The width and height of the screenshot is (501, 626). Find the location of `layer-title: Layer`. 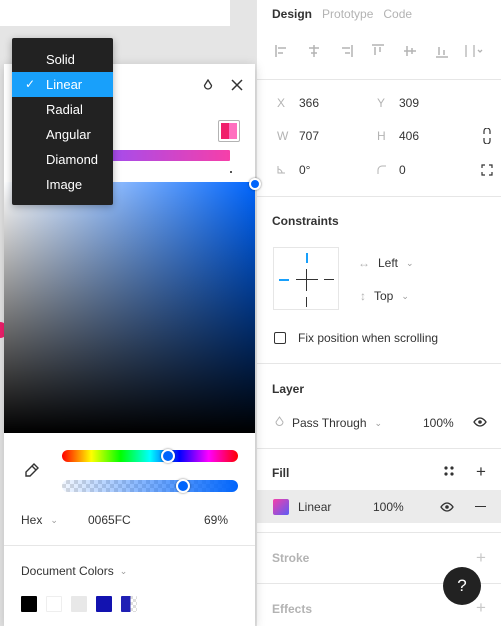

layer-title: Layer is located at coordinates (288, 389).